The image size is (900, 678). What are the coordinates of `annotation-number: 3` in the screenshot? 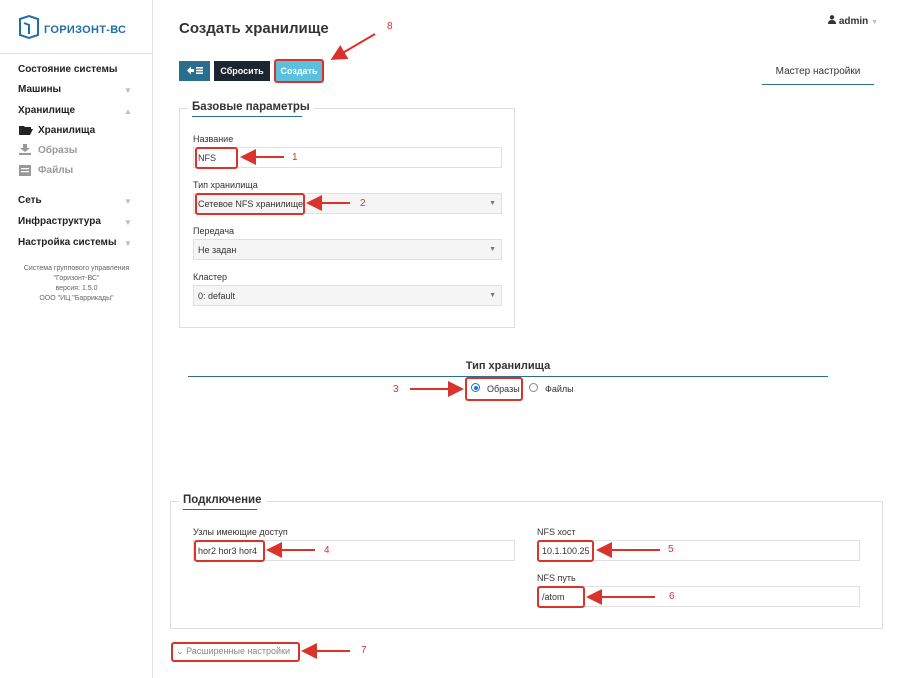 It's located at (396, 389).